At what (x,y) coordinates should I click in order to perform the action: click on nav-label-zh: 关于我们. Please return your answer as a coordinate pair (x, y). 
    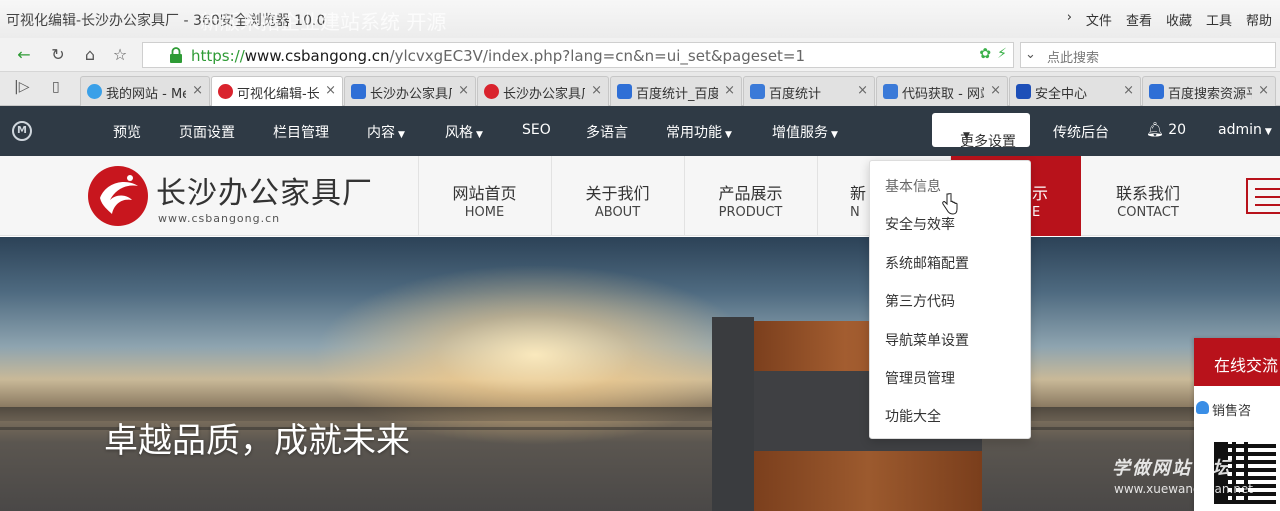
    Looking at the image, I should click on (617, 193).